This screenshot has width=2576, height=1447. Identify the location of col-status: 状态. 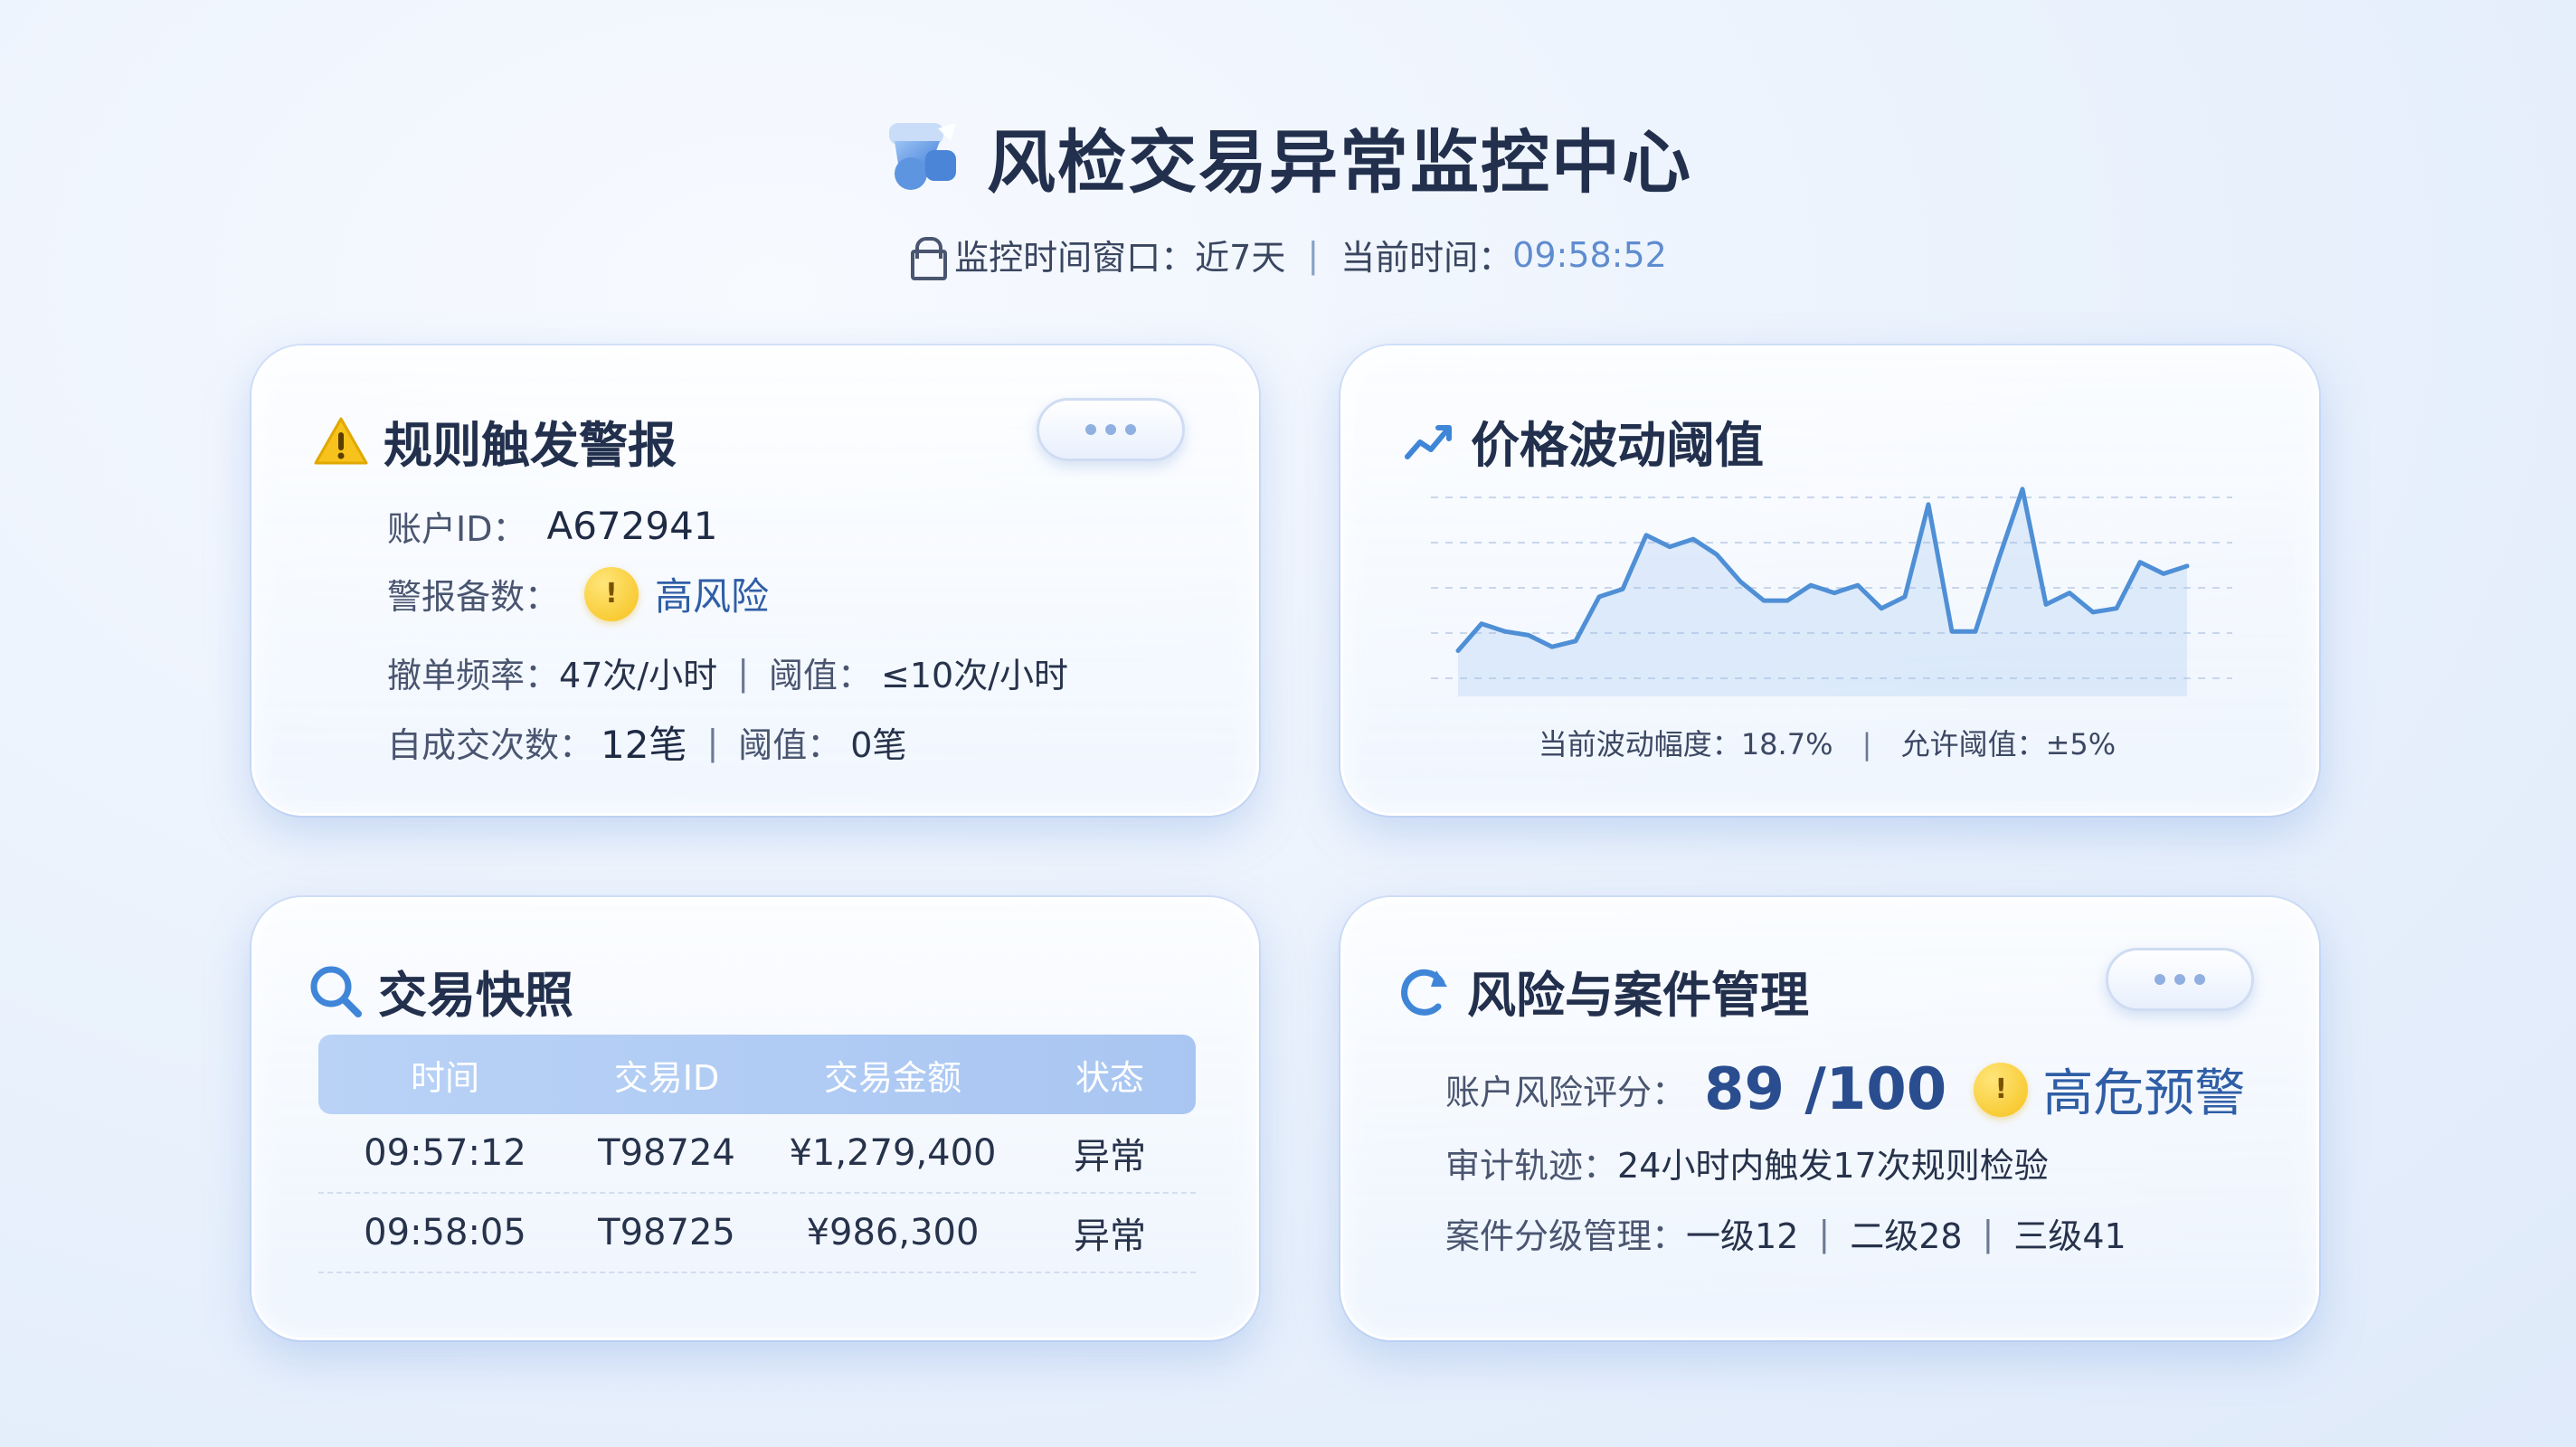
(1109, 1077).